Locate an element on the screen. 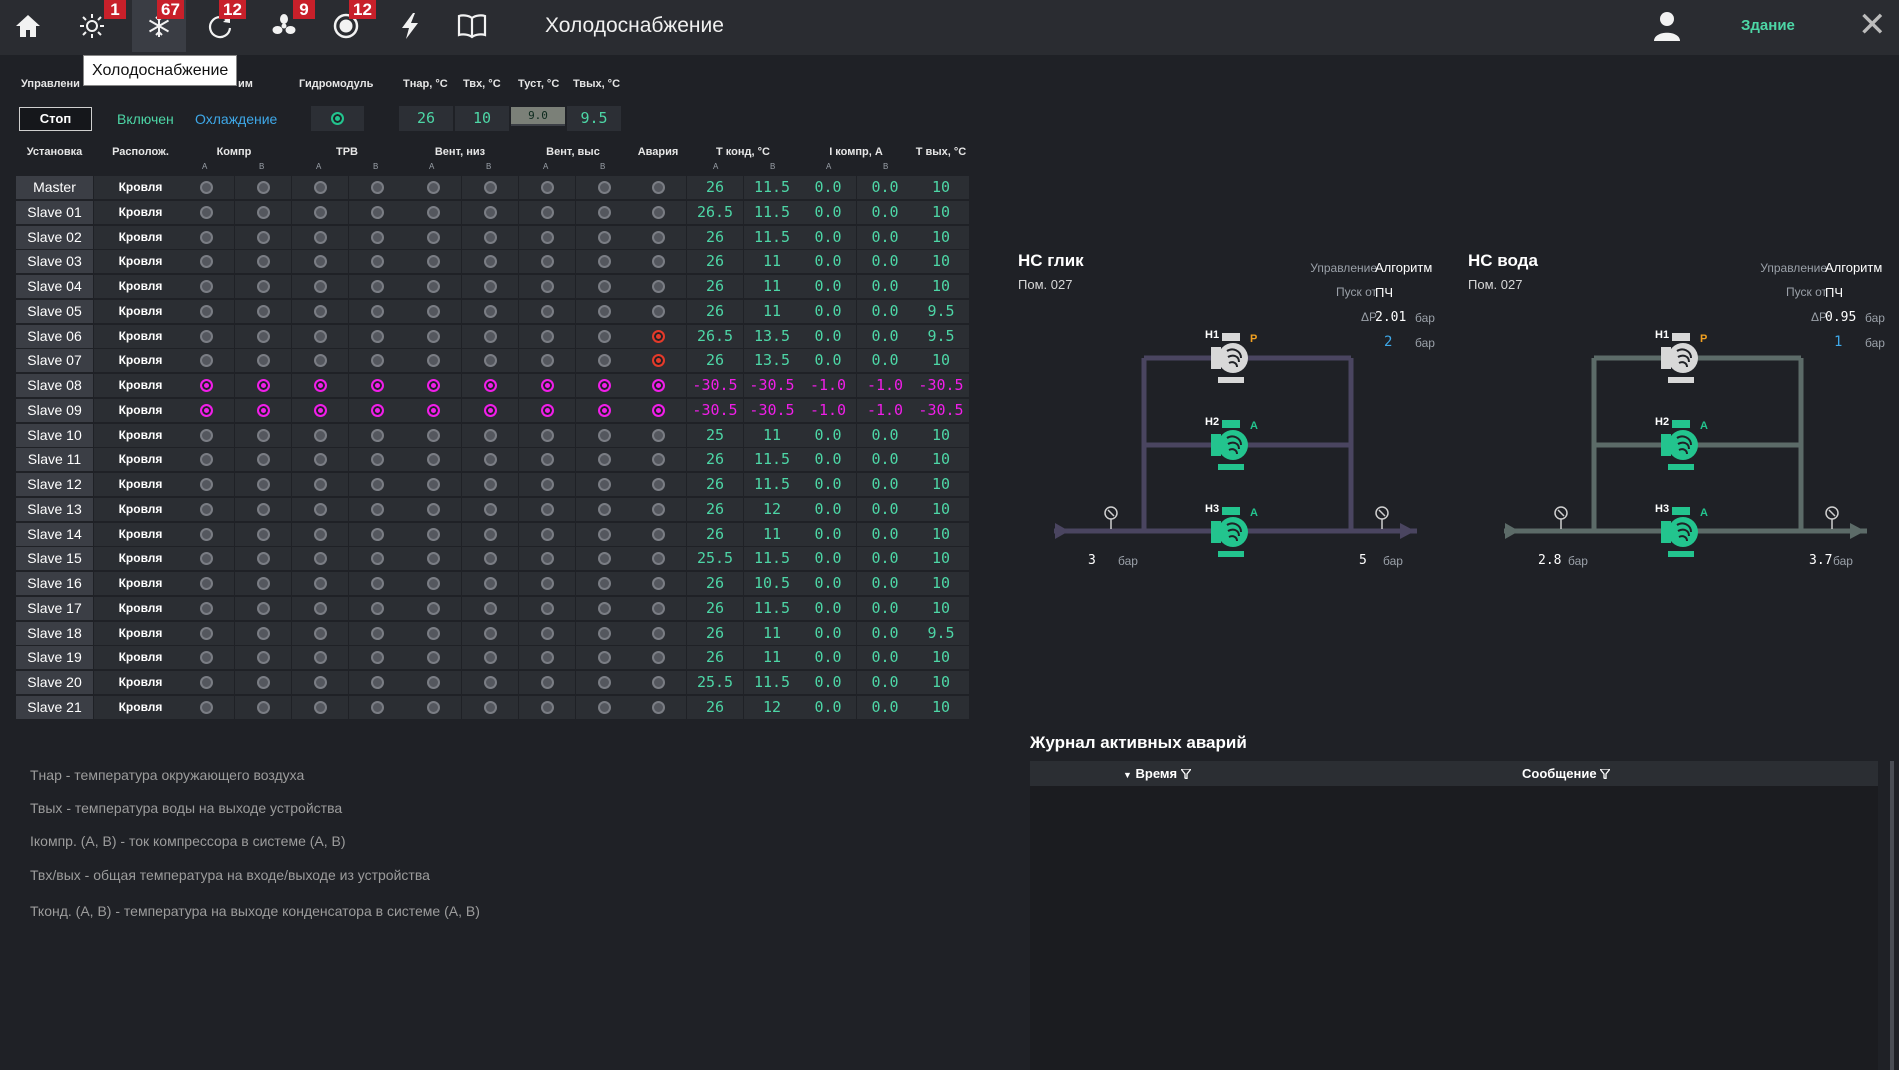 The width and height of the screenshot is (1899, 1070). table-row: Slave 05 Кровля 26 11 0.0 0.0 9.5 is located at coordinates (492, 311).